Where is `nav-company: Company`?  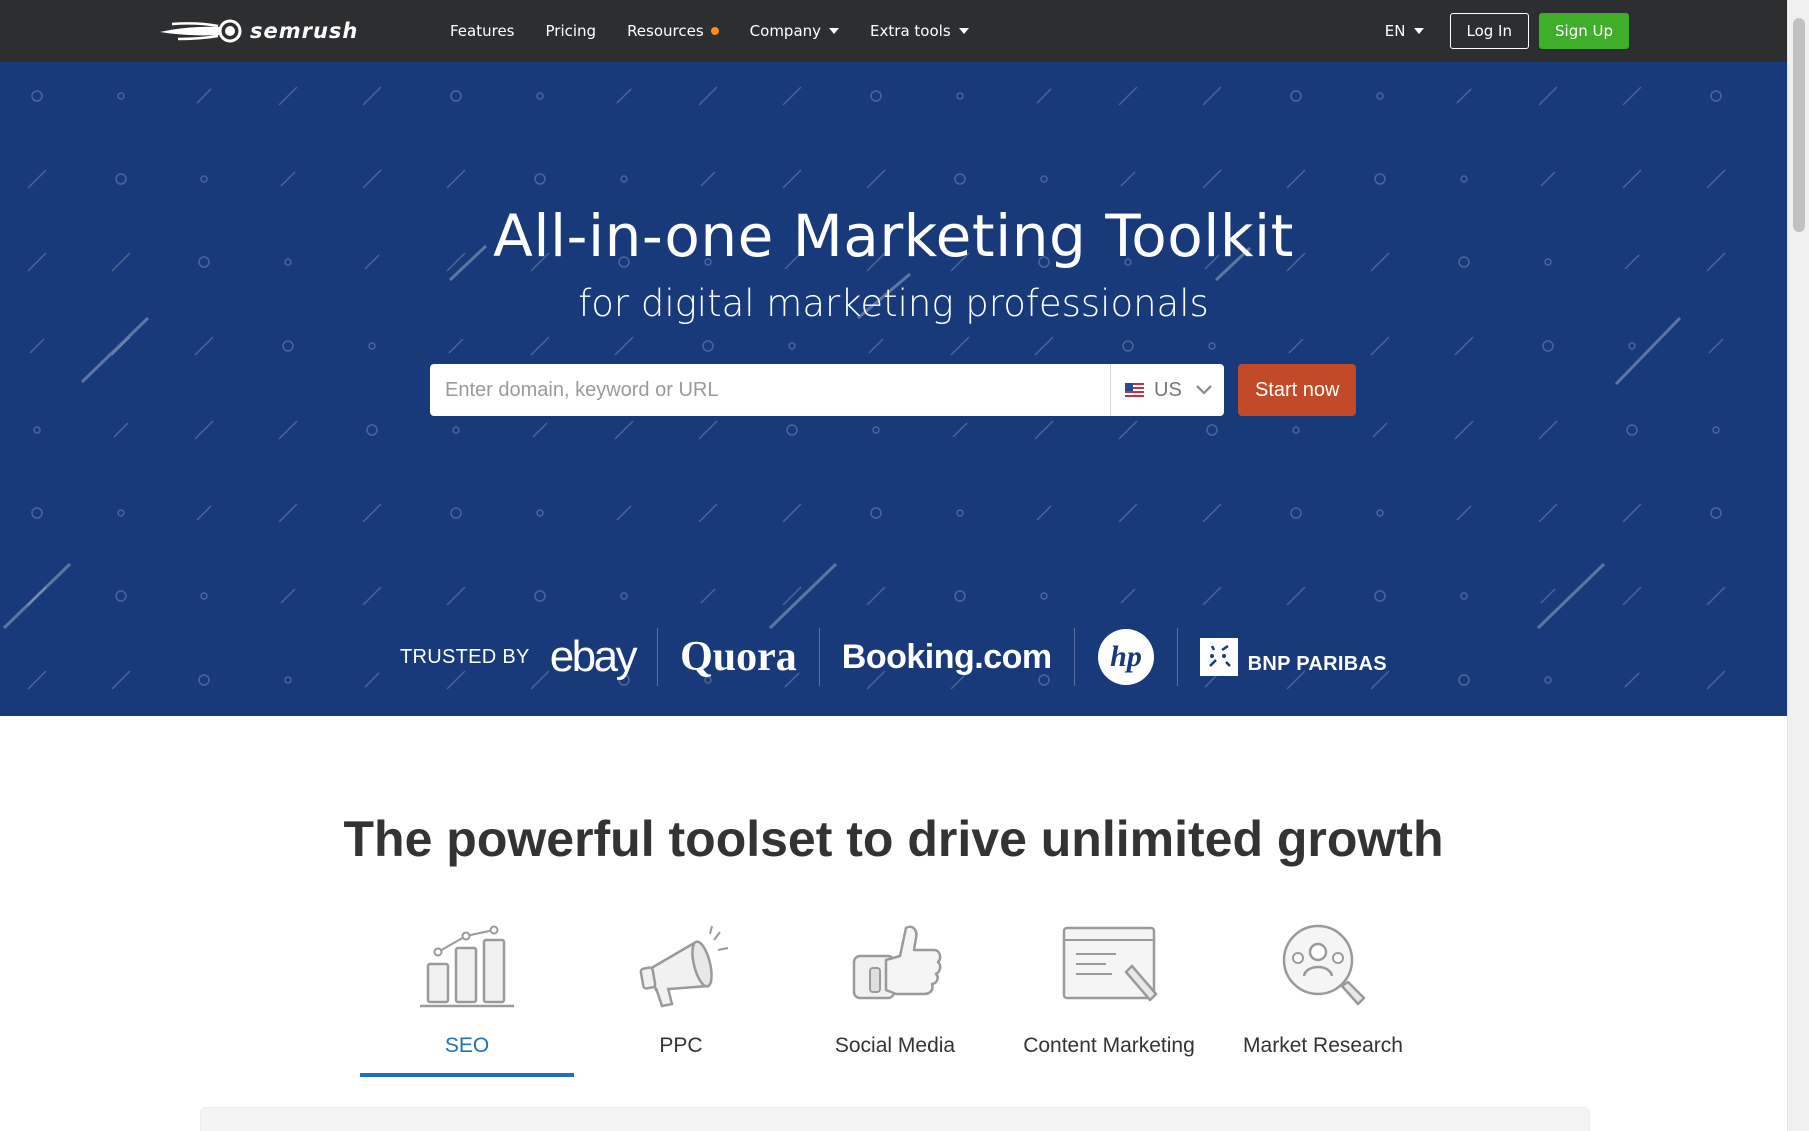 nav-company: Company is located at coordinates (794, 31).